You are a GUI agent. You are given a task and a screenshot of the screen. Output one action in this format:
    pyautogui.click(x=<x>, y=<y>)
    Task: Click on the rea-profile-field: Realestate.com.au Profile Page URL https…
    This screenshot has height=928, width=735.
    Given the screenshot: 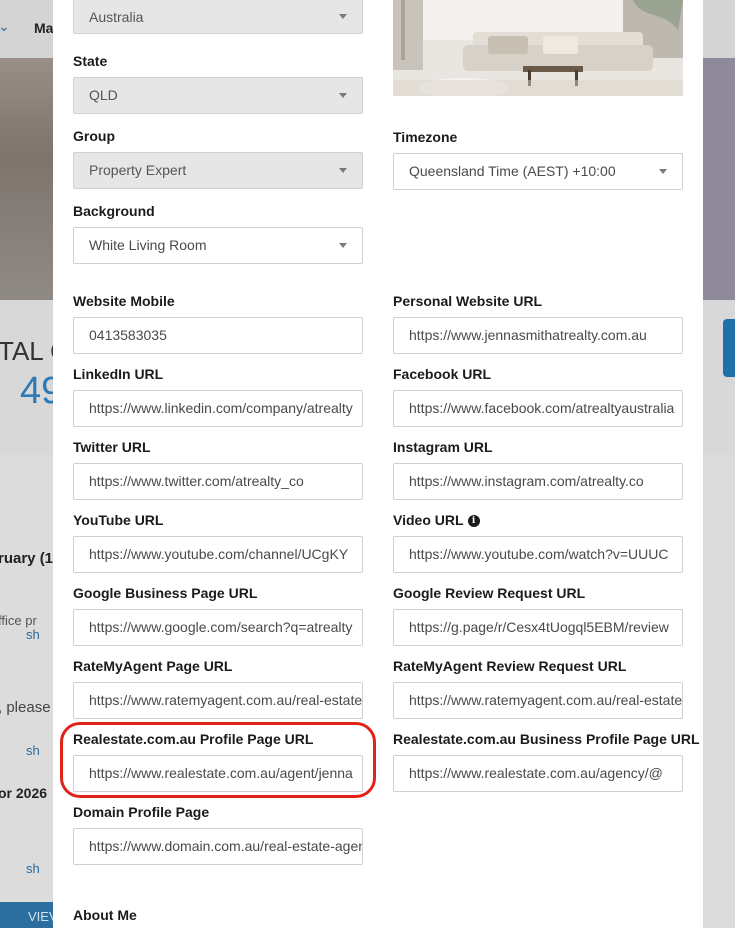 What is the action you would take?
    pyautogui.click(x=218, y=761)
    